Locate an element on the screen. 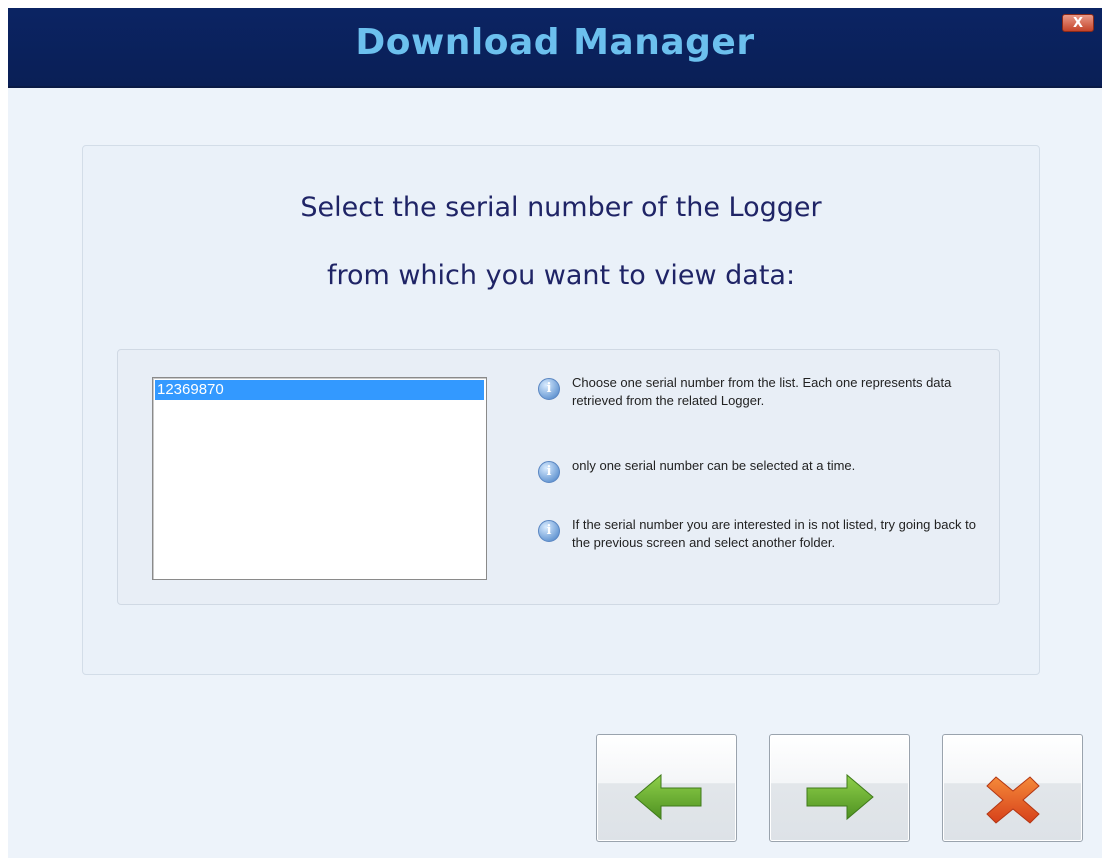  close-button: X is located at coordinates (1078, 23).